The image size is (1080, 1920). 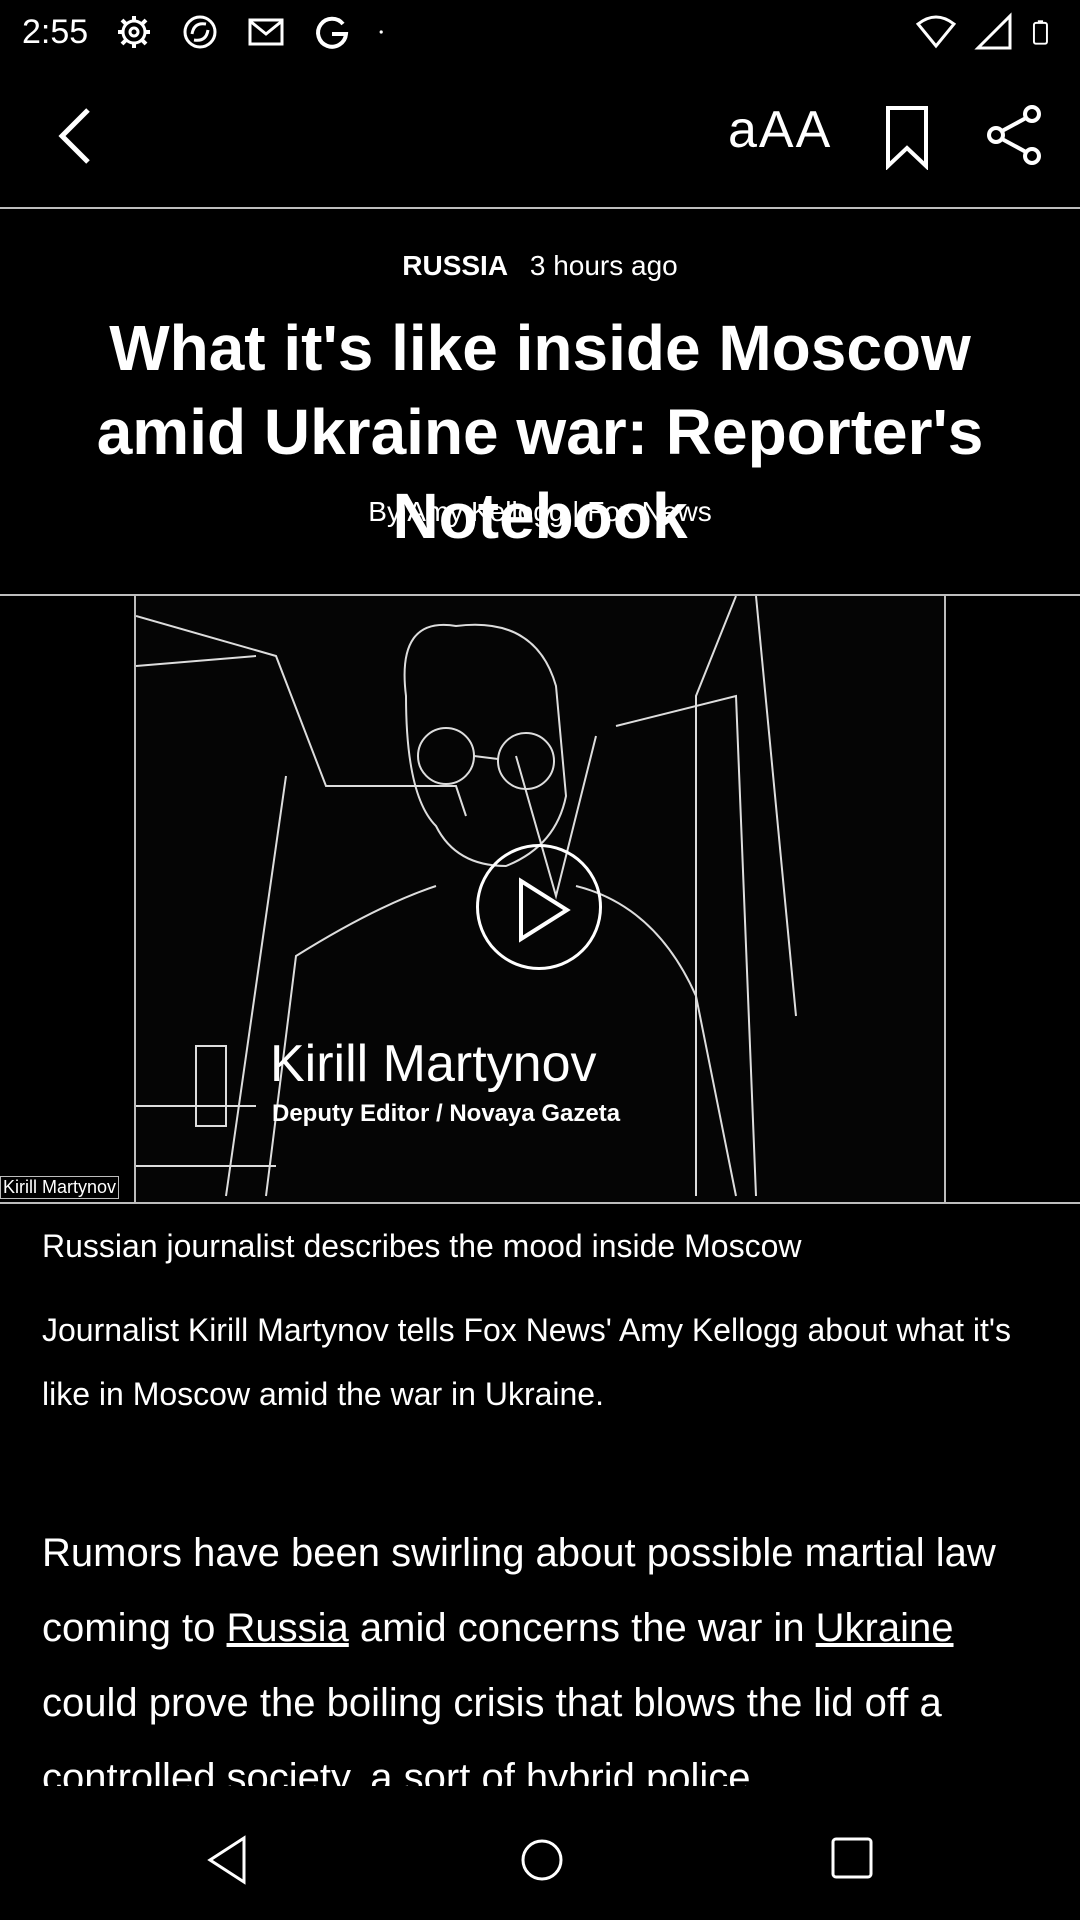 I want to click on settings-icon, so click(x=134, y=32).